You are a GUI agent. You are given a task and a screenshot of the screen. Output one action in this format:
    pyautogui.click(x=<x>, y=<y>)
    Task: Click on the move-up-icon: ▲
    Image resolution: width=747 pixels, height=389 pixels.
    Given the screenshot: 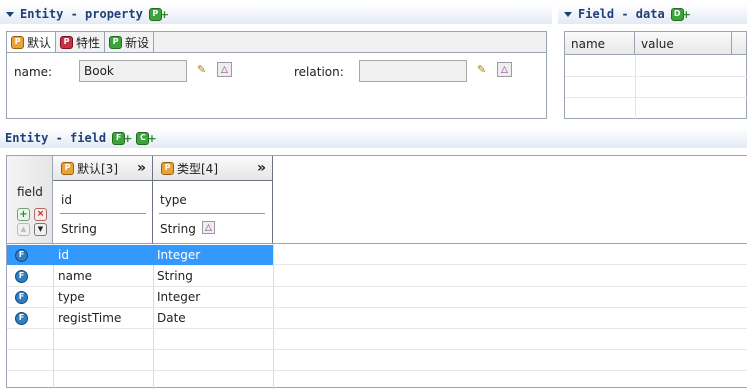 What is the action you would take?
    pyautogui.click(x=23, y=229)
    